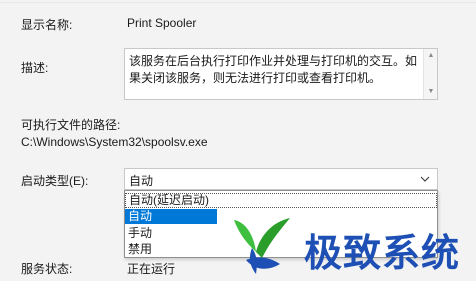  What do you see at coordinates (425, 179) in the screenshot?
I see `chevron-down-icon` at bounding box center [425, 179].